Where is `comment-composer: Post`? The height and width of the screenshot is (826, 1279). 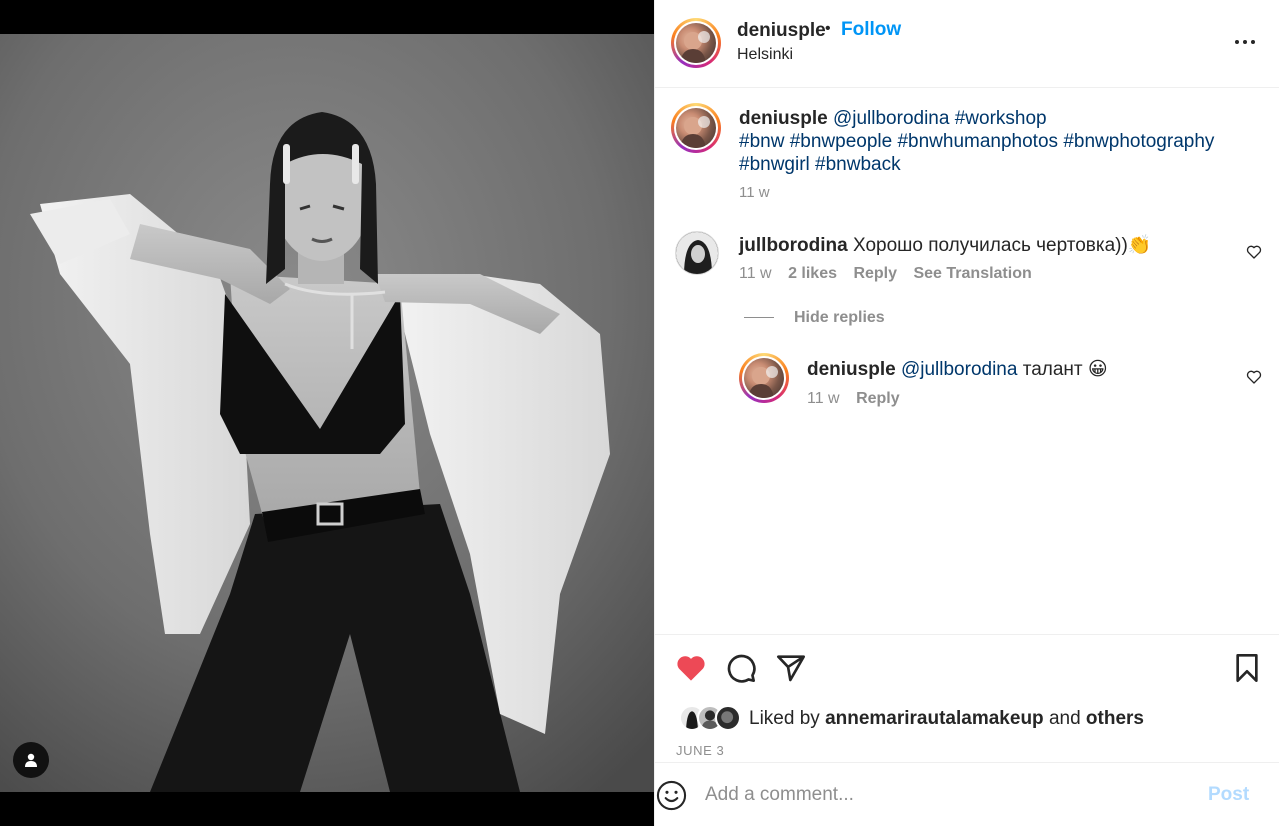
comment-composer: Post is located at coordinates (967, 794).